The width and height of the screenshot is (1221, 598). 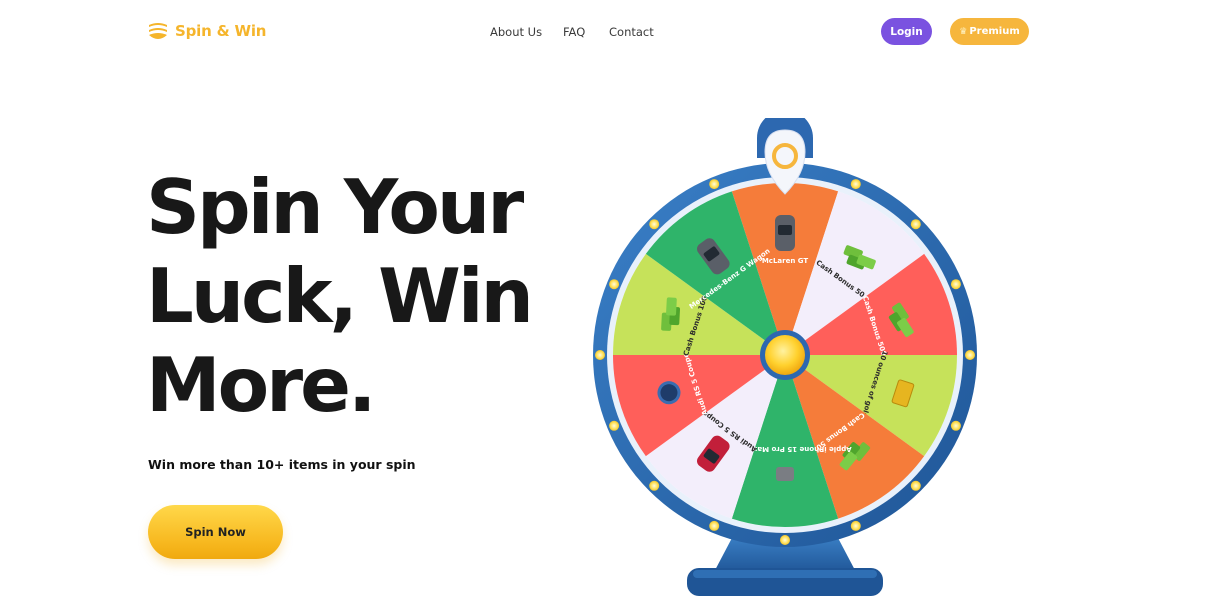 I want to click on headline-line-1: Spin Your, so click(x=335, y=207).